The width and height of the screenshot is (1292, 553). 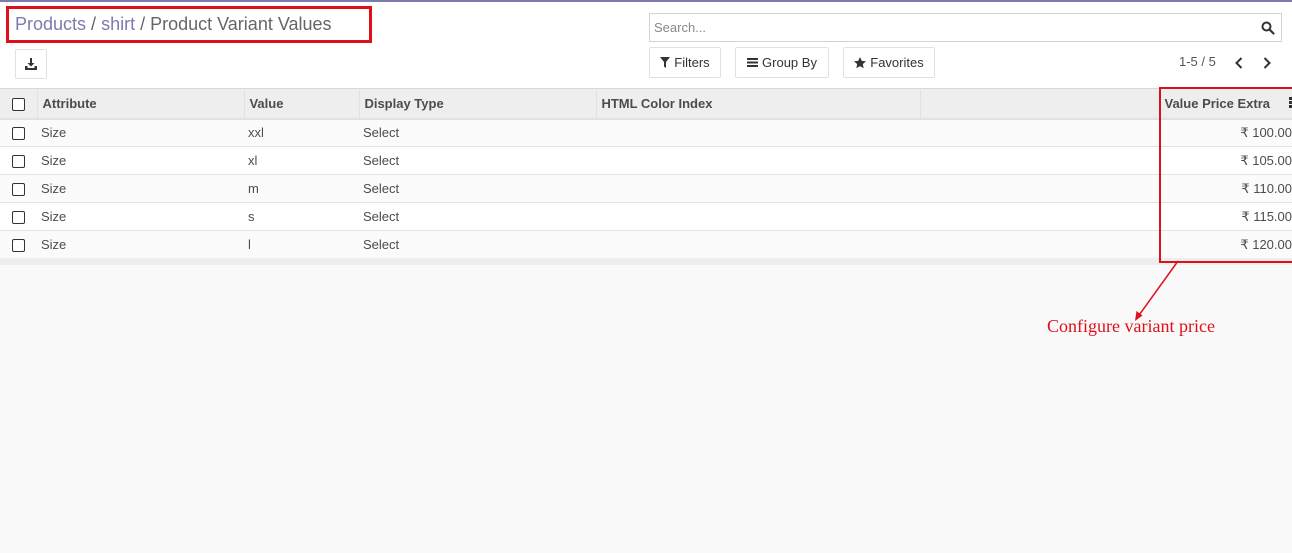 I want to click on search-box, so click(x=965, y=27).